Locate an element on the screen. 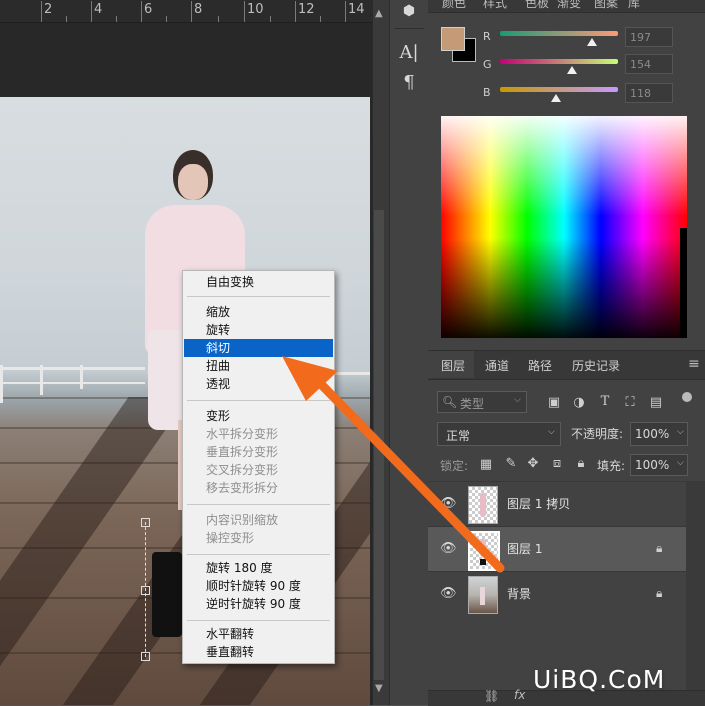 This screenshot has width=705, height=706. ruler-label: 14 is located at coordinates (356, 9).